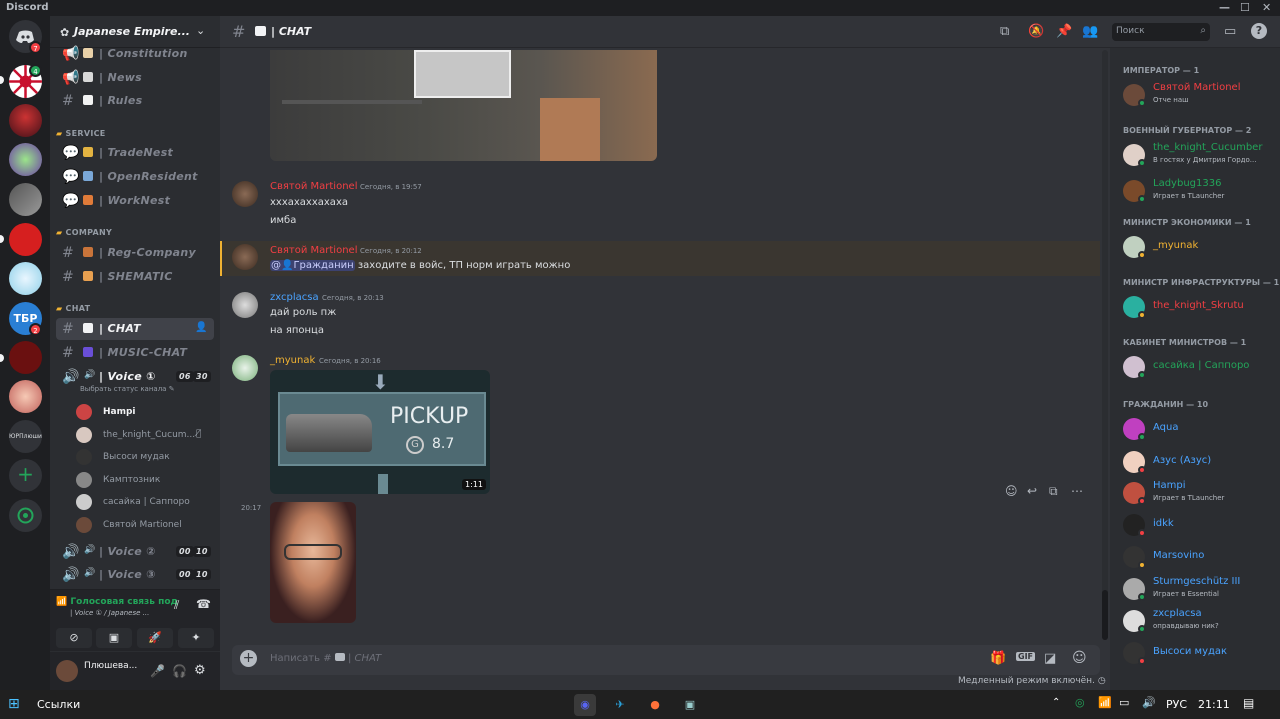  I want to click on channel-chat-selected: # | CHAT 👤, so click(135, 329).